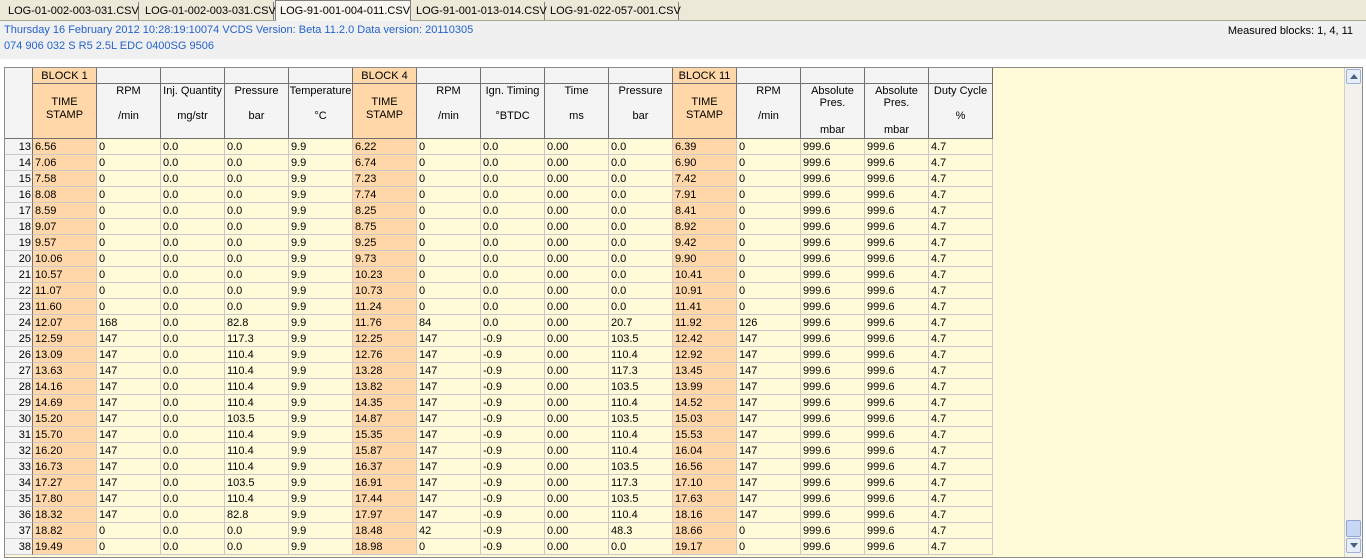  I want to click on column-header: Absolute Pres. mbar, so click(833, 111).